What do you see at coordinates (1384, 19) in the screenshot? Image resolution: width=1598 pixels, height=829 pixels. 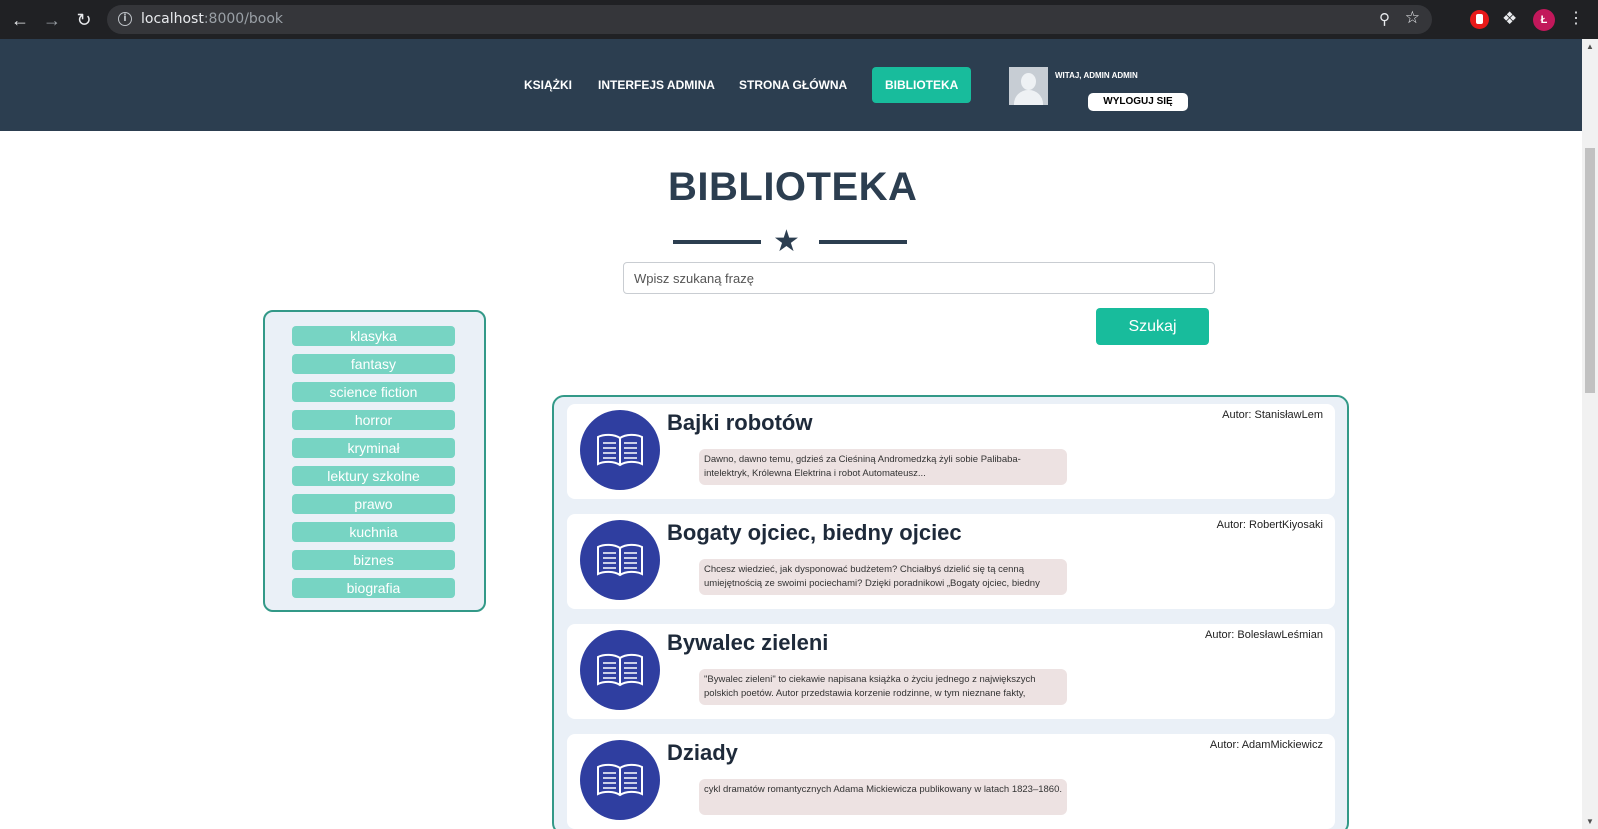 I see `zoom-icon: ⚲` at bounding box center [1384, 19].